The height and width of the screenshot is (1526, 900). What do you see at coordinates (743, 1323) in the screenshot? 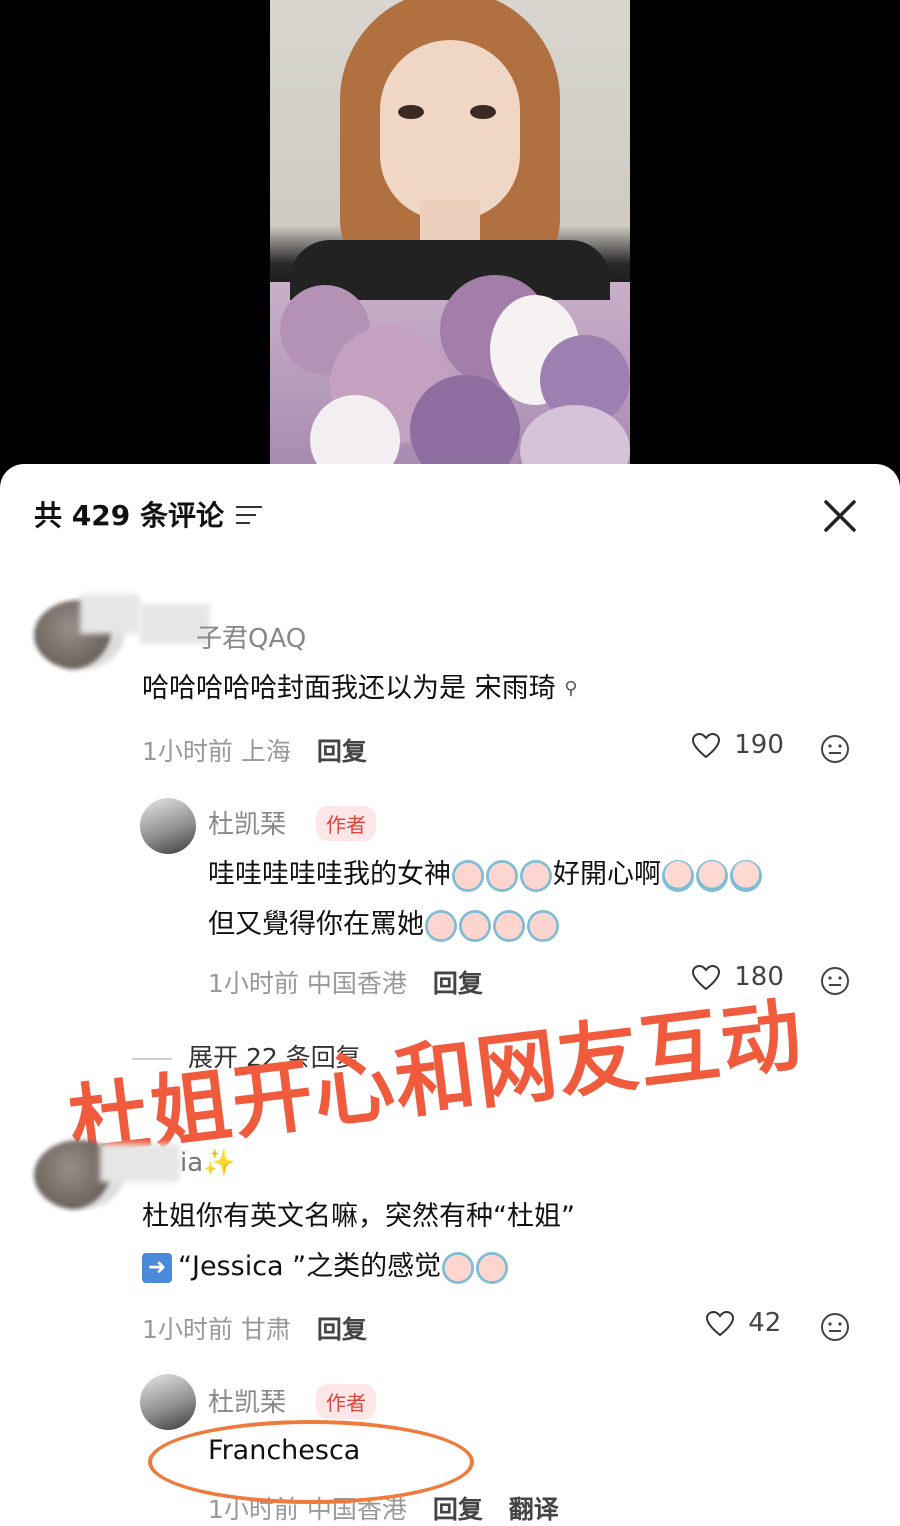
I see `like-button: 42` at bounding box center [743, 1323].